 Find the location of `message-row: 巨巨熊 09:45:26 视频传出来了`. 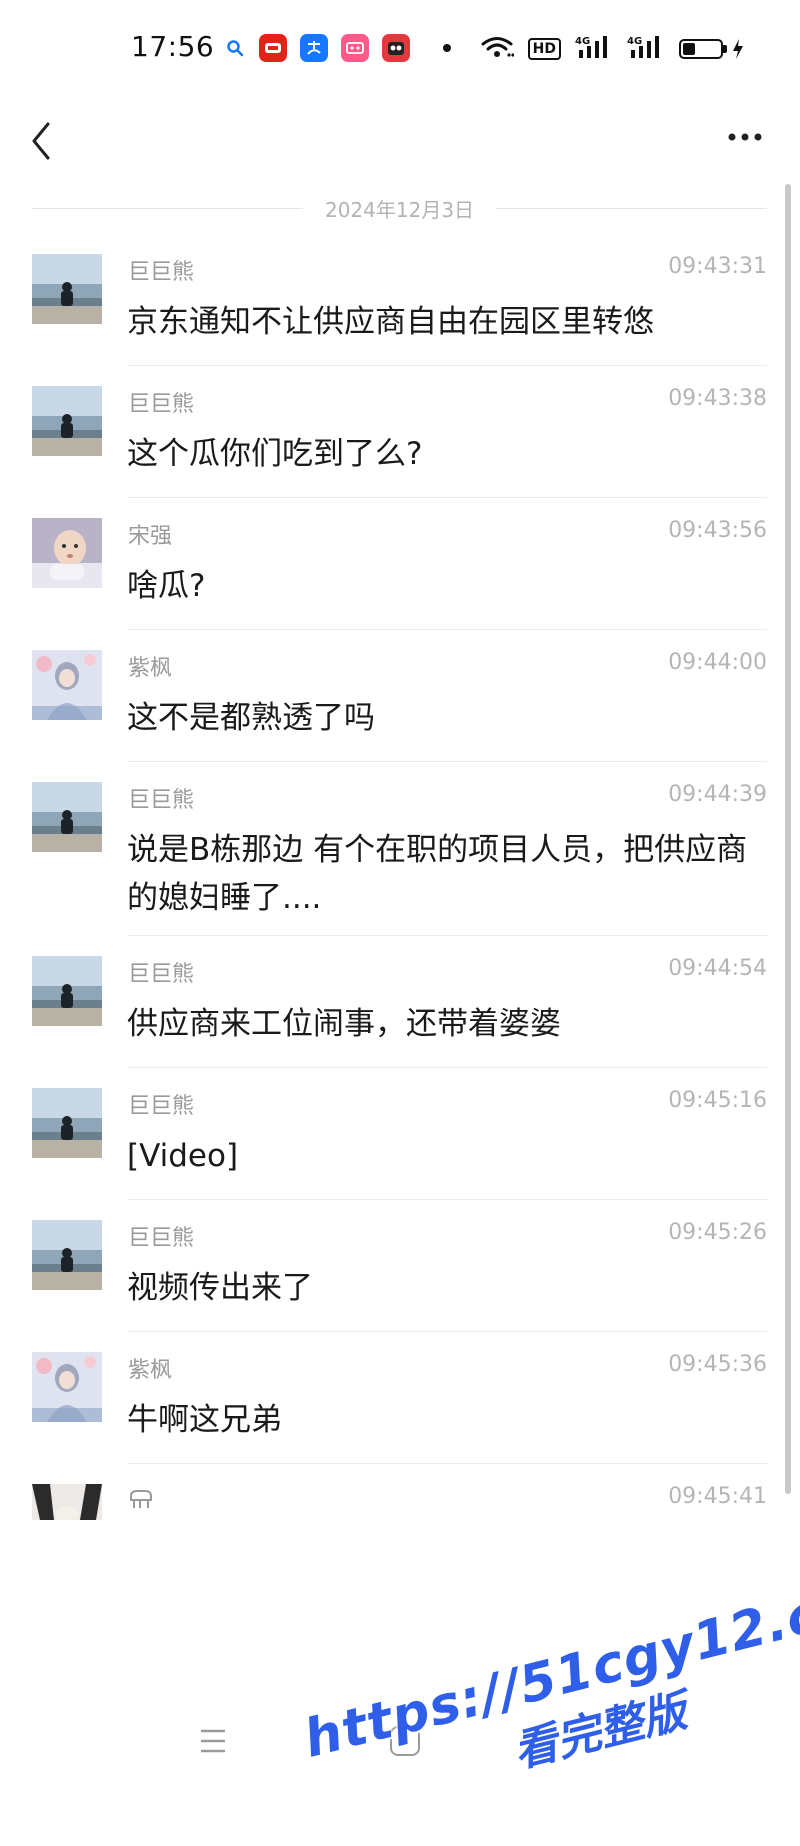

message-row: 巨巨熊 09:45:26 视频传出来了 is located at coordinates (400, 1266).